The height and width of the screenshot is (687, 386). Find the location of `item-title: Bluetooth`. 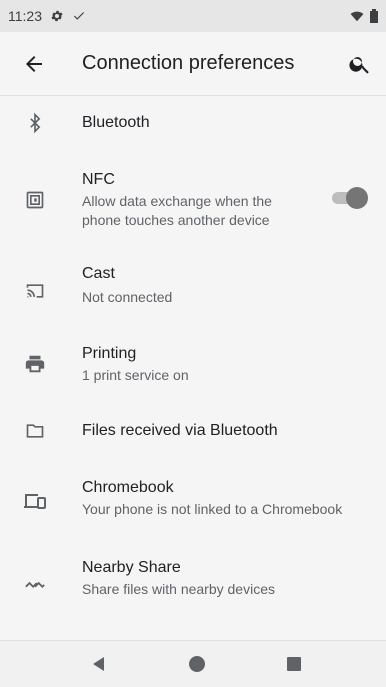

item-title: Bluetooth is located at coordinates (116, 122).